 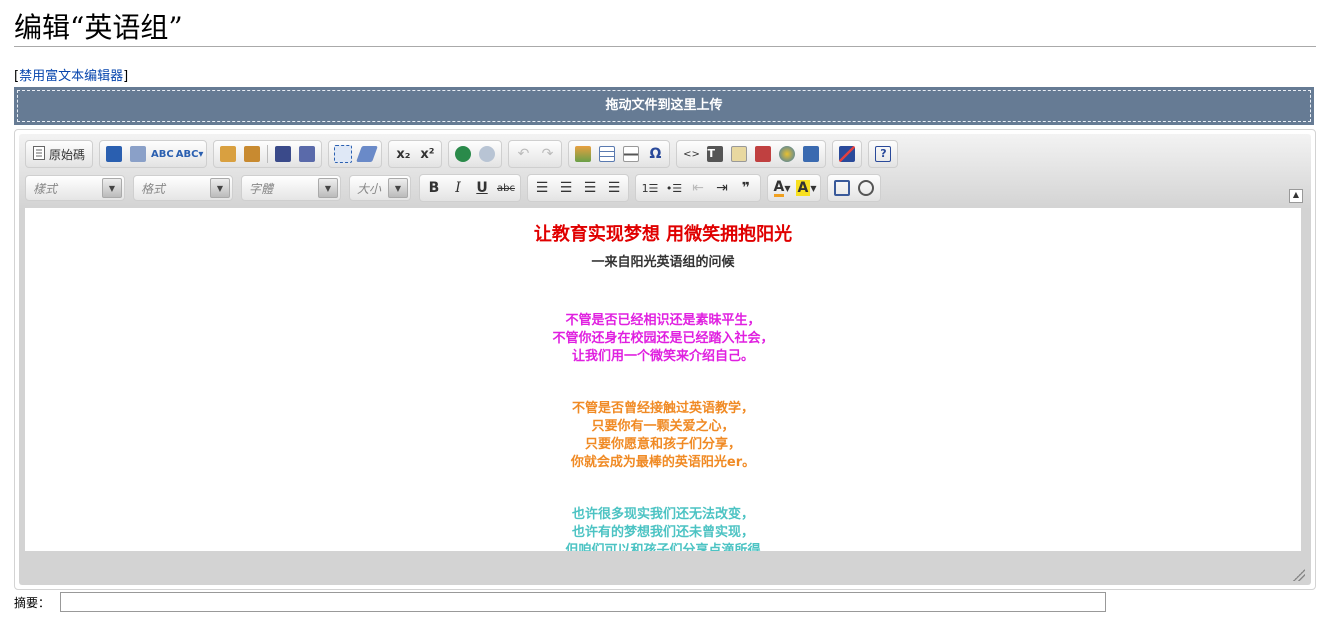 I want to click on eraser-icon, so click(x=367, y=154).